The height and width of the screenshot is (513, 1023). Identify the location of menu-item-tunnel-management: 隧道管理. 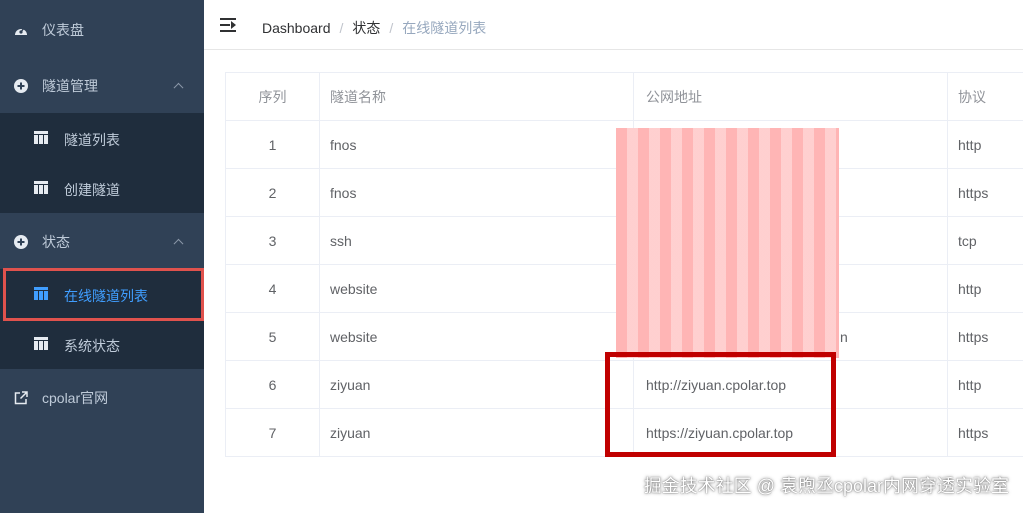
(102, 86).